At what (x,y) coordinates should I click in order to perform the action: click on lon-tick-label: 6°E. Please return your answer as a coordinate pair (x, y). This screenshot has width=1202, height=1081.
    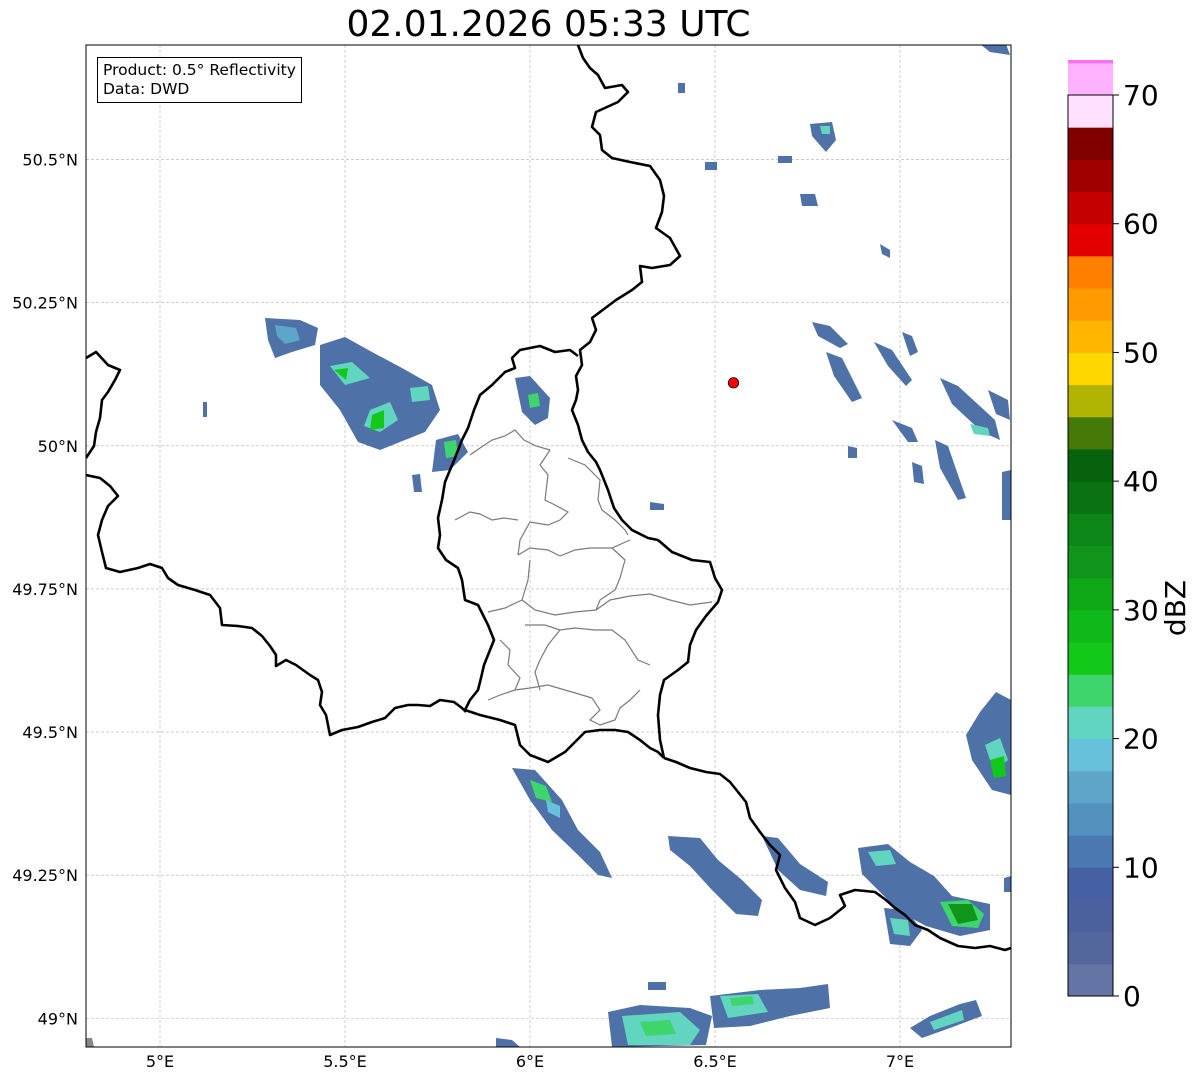
    Looking at the image, I should click on (530, 1061).